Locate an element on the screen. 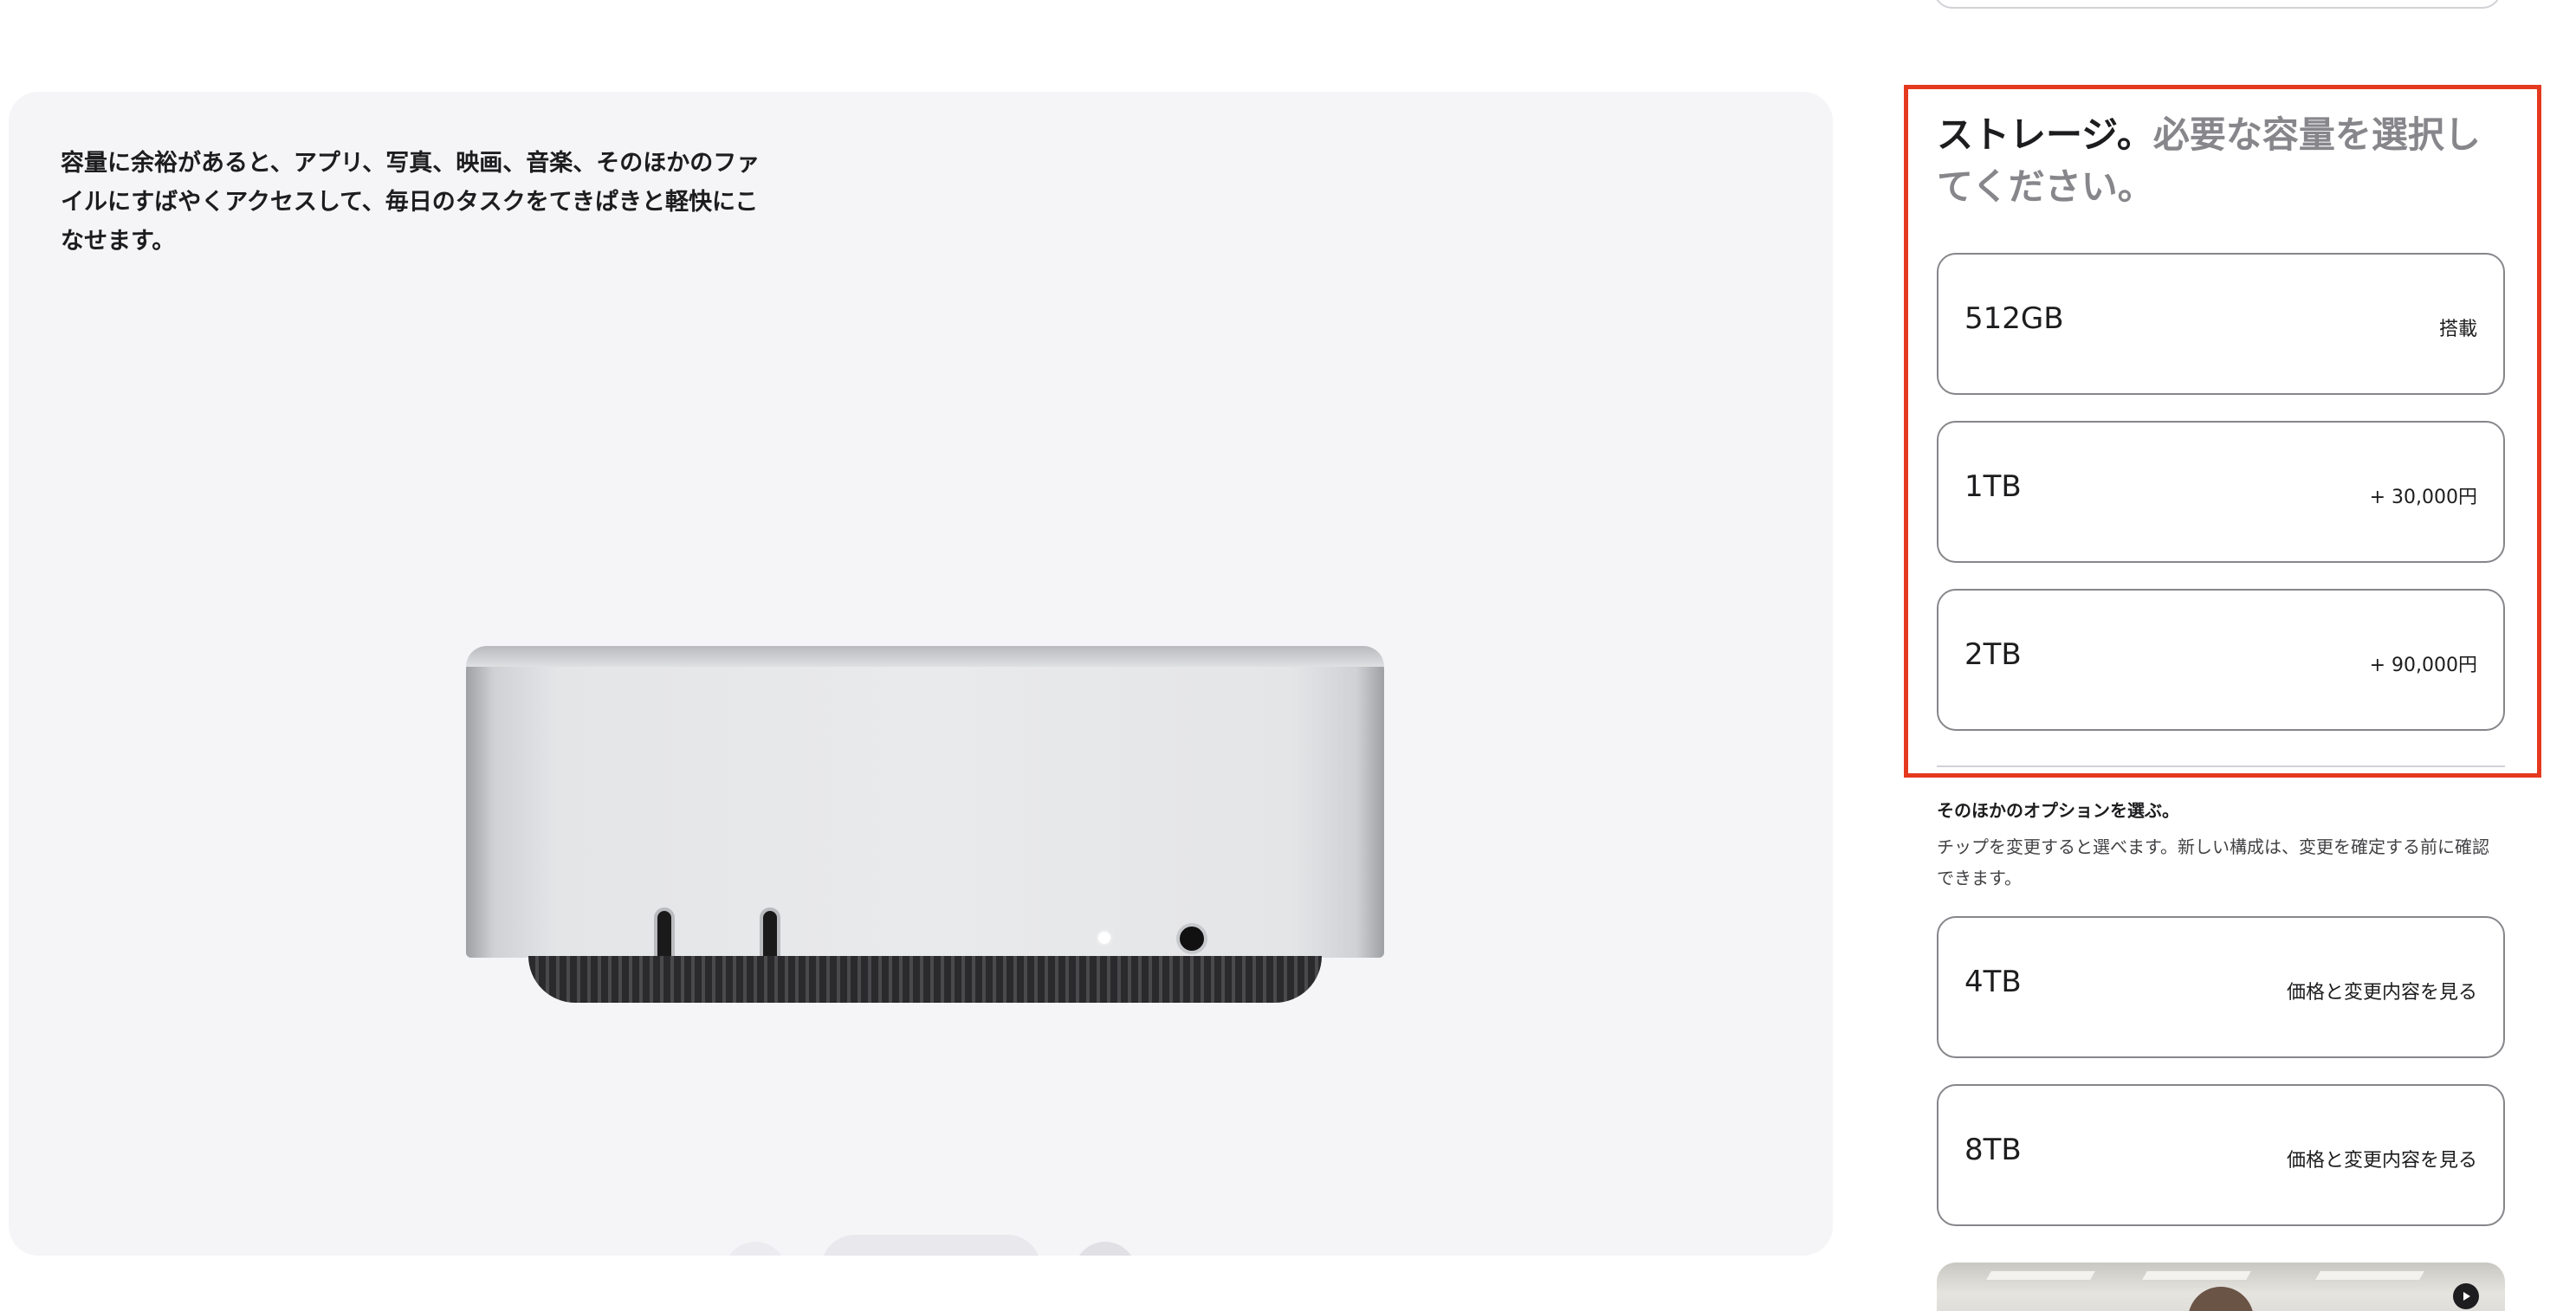  mac-mini-vent is located at coordinates (925, 980).